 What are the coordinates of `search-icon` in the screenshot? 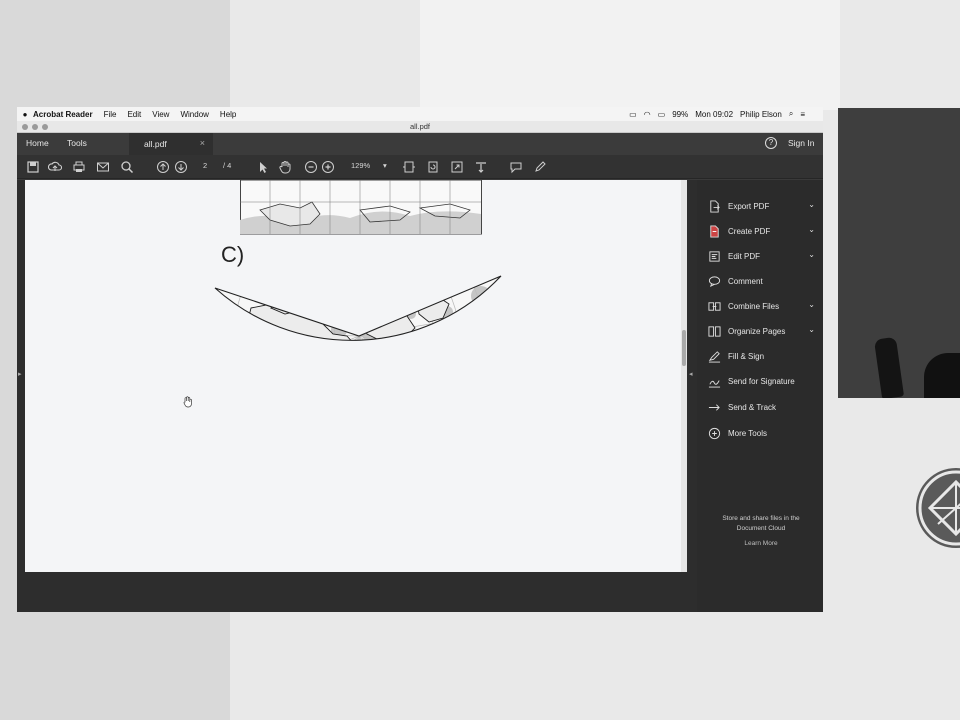 It's located at (127, 167).